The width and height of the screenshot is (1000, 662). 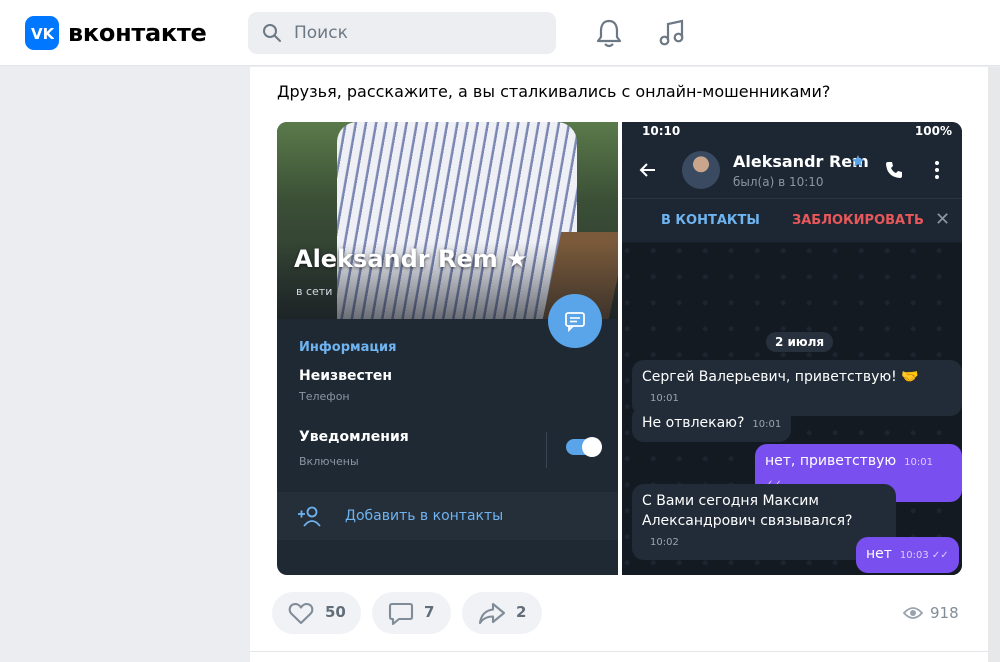 What do you see at coordinates (272, 33) in the screenshot?
I see `search-icon` at bounding box center [272, 33].